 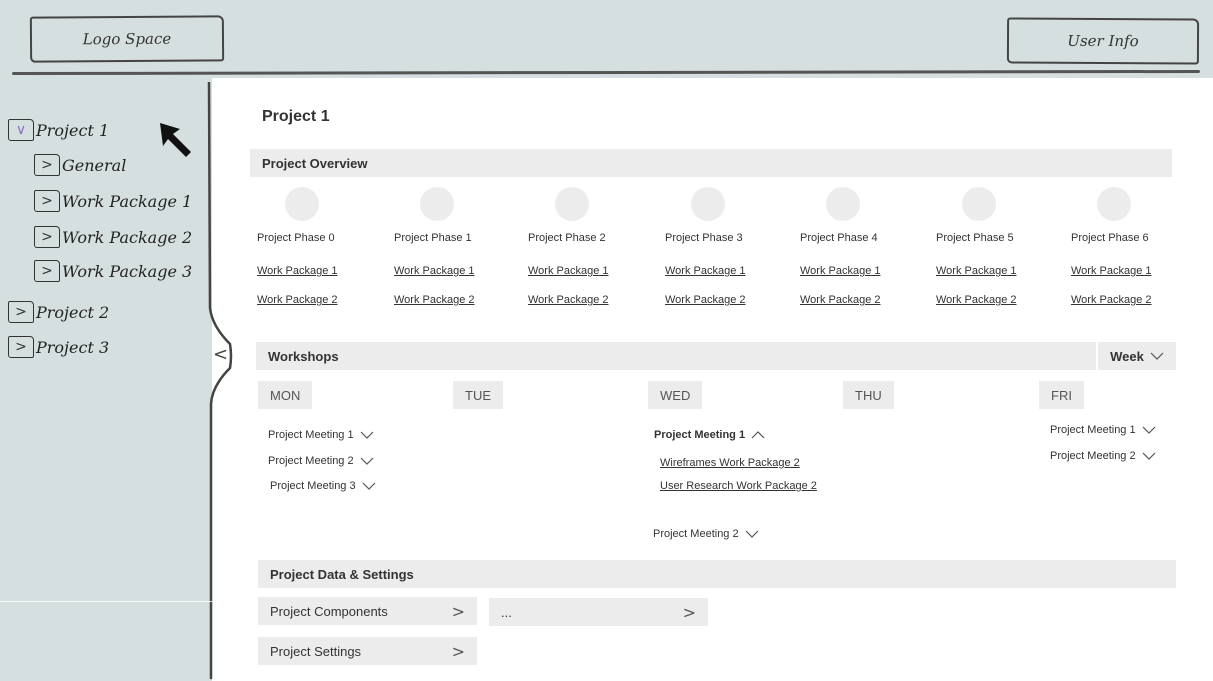 I want to click on sidebar-item-project-2: > Project 2, so click(x=58, y=312).